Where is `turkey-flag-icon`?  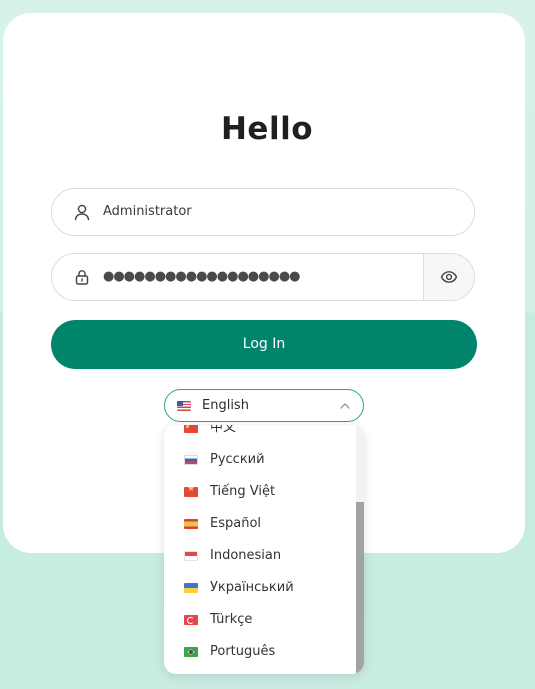
turkey-flag-icon is located at coordinates (191, 620).